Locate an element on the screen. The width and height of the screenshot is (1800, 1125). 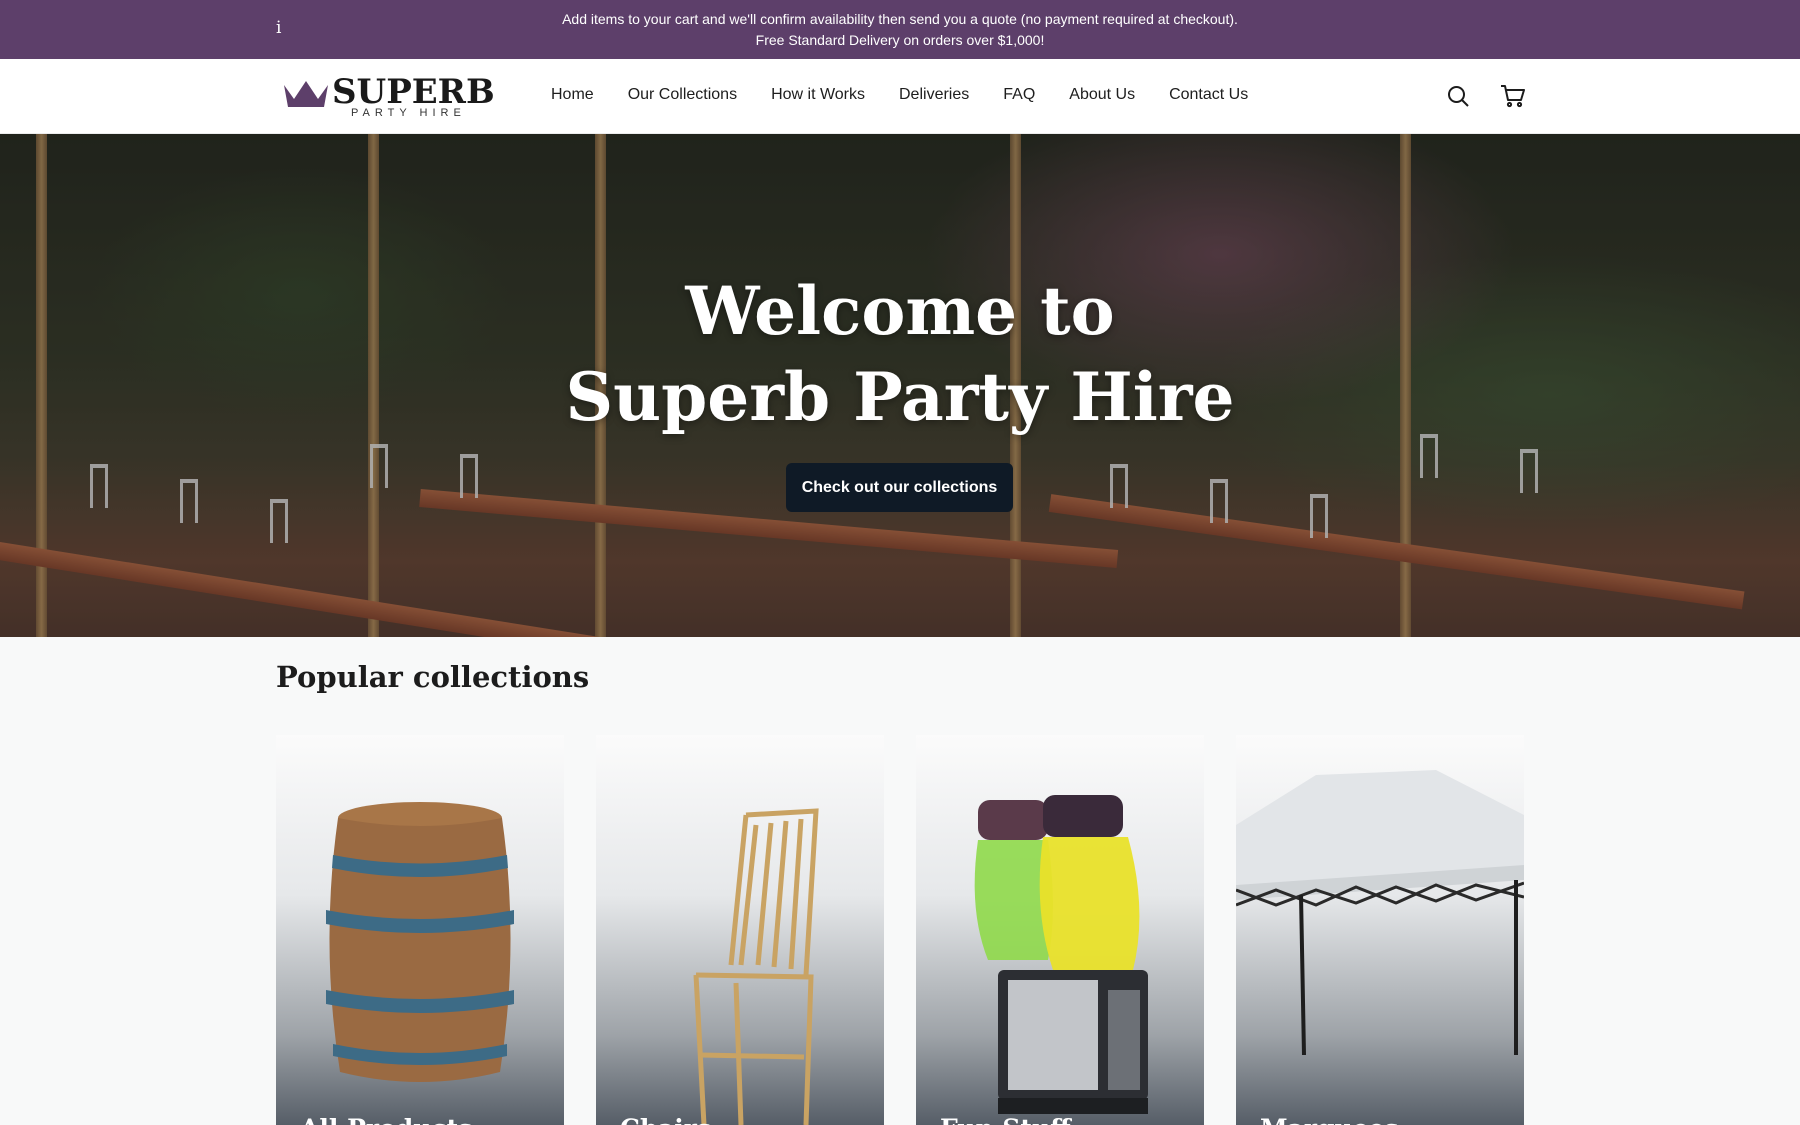
hero-title-line-1: Welcome to is located at coordinates (900, 311).